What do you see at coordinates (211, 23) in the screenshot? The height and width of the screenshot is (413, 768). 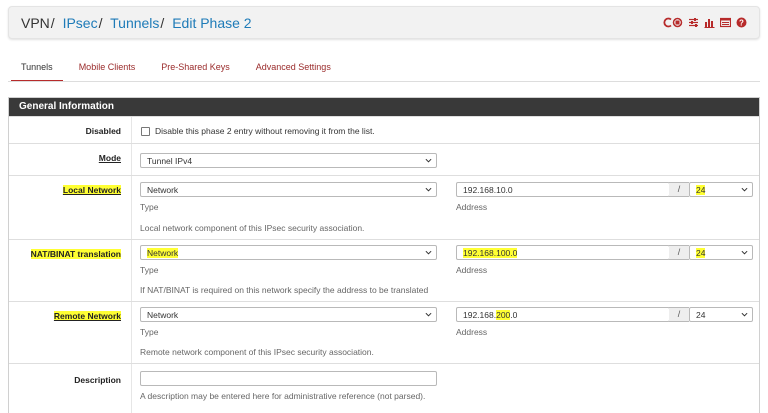 I see `breadcrumb-edit-phase2-link: Edit Phase 2` at bounding box center [211, 23].